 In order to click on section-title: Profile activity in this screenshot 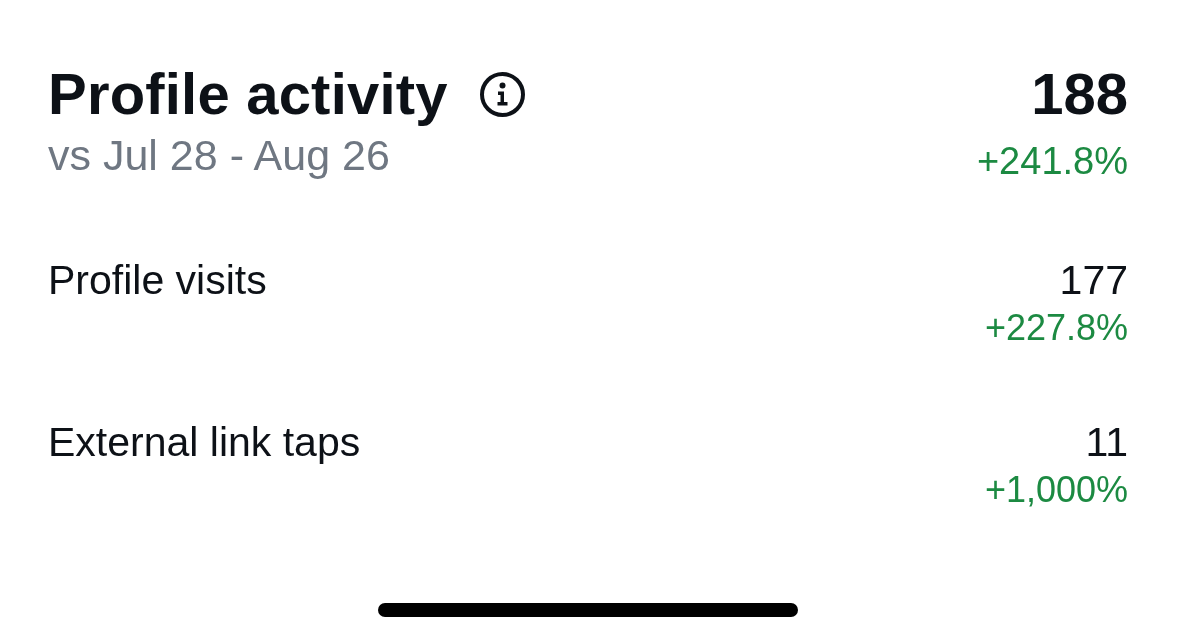, I will do `click(248, 94)`.